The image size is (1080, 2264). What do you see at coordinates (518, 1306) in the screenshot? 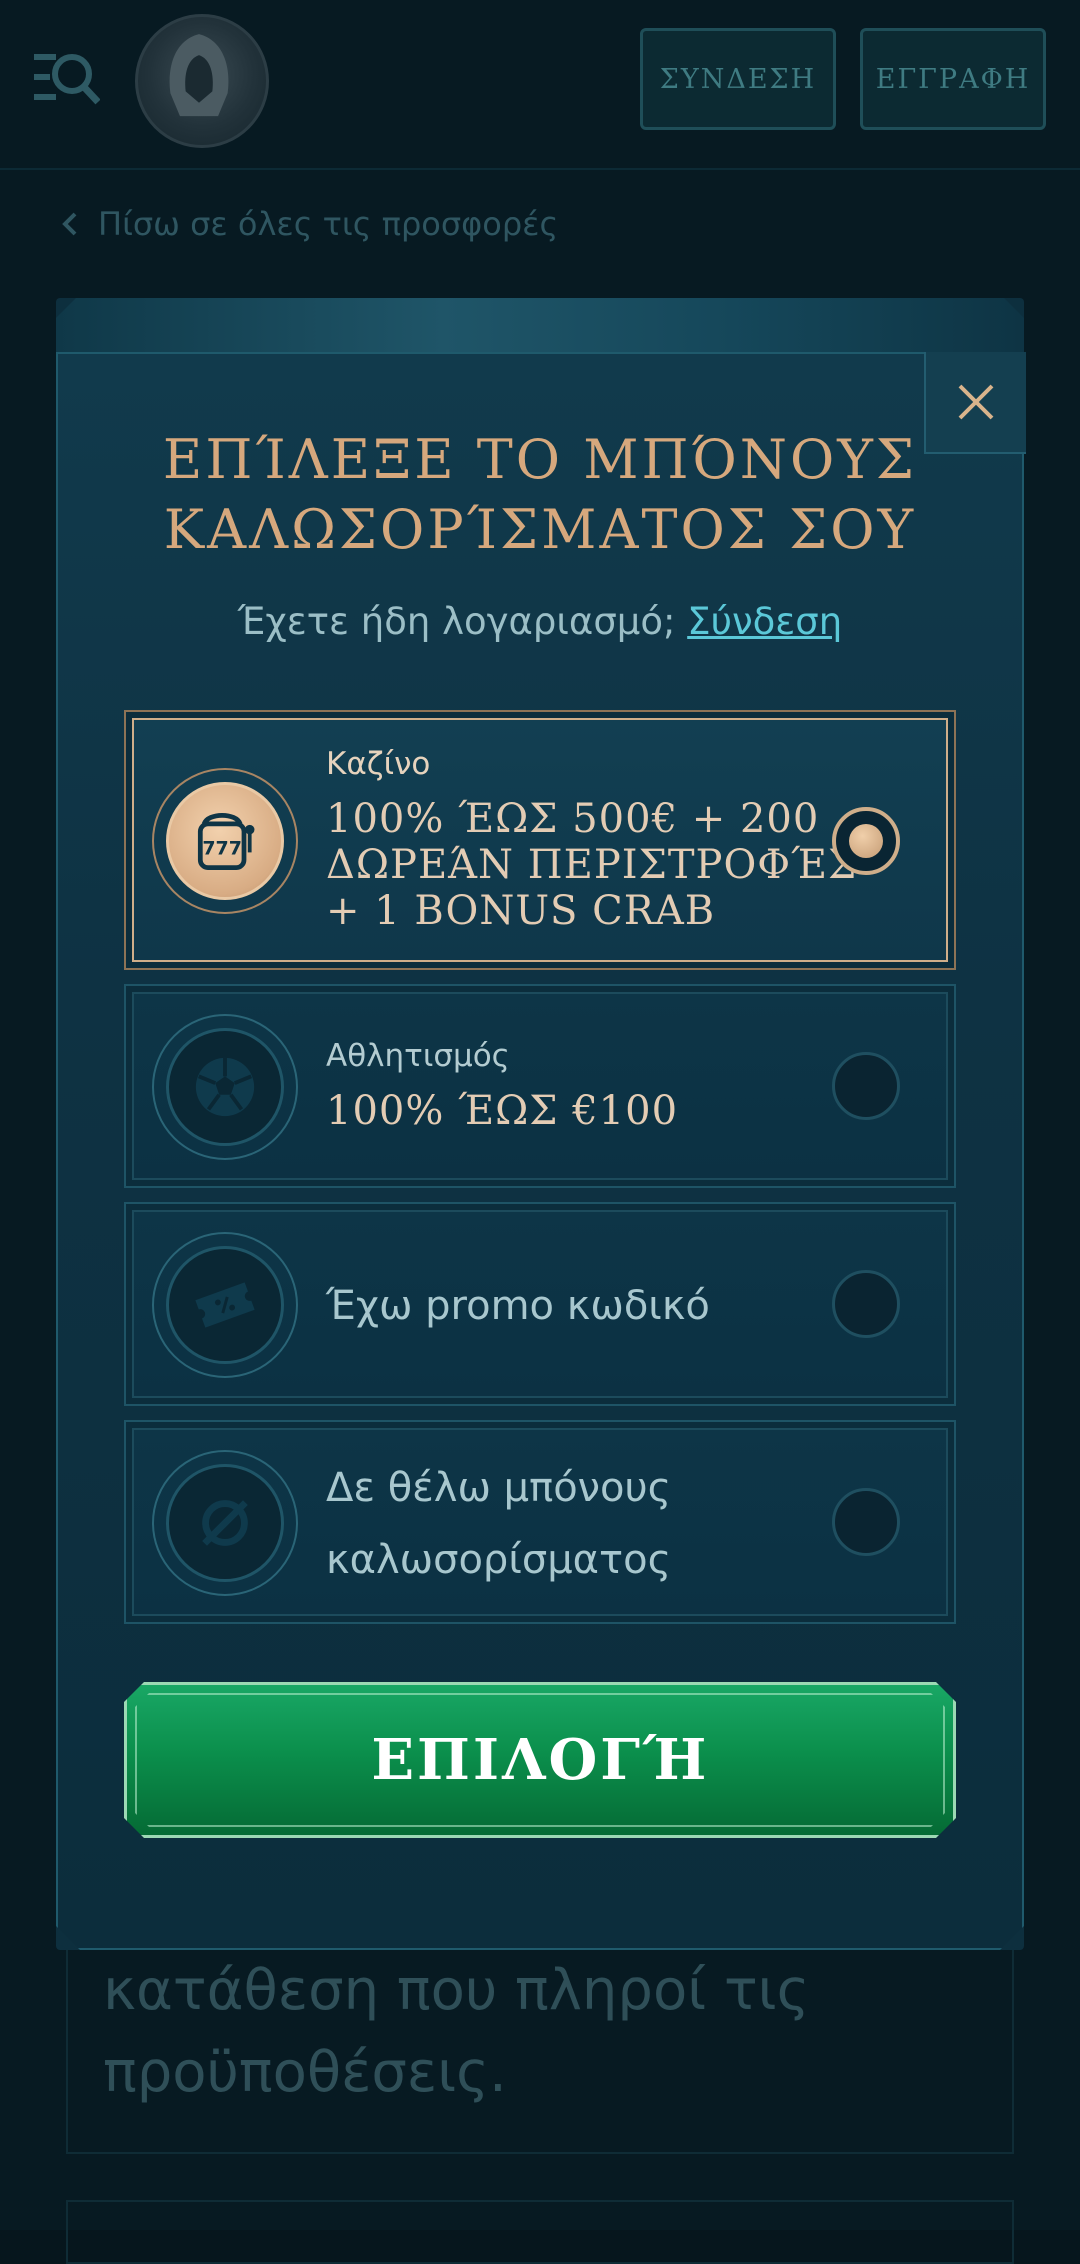
I see `option-label: Έχω promo κωδικό` at bounding box center [518, 1306].